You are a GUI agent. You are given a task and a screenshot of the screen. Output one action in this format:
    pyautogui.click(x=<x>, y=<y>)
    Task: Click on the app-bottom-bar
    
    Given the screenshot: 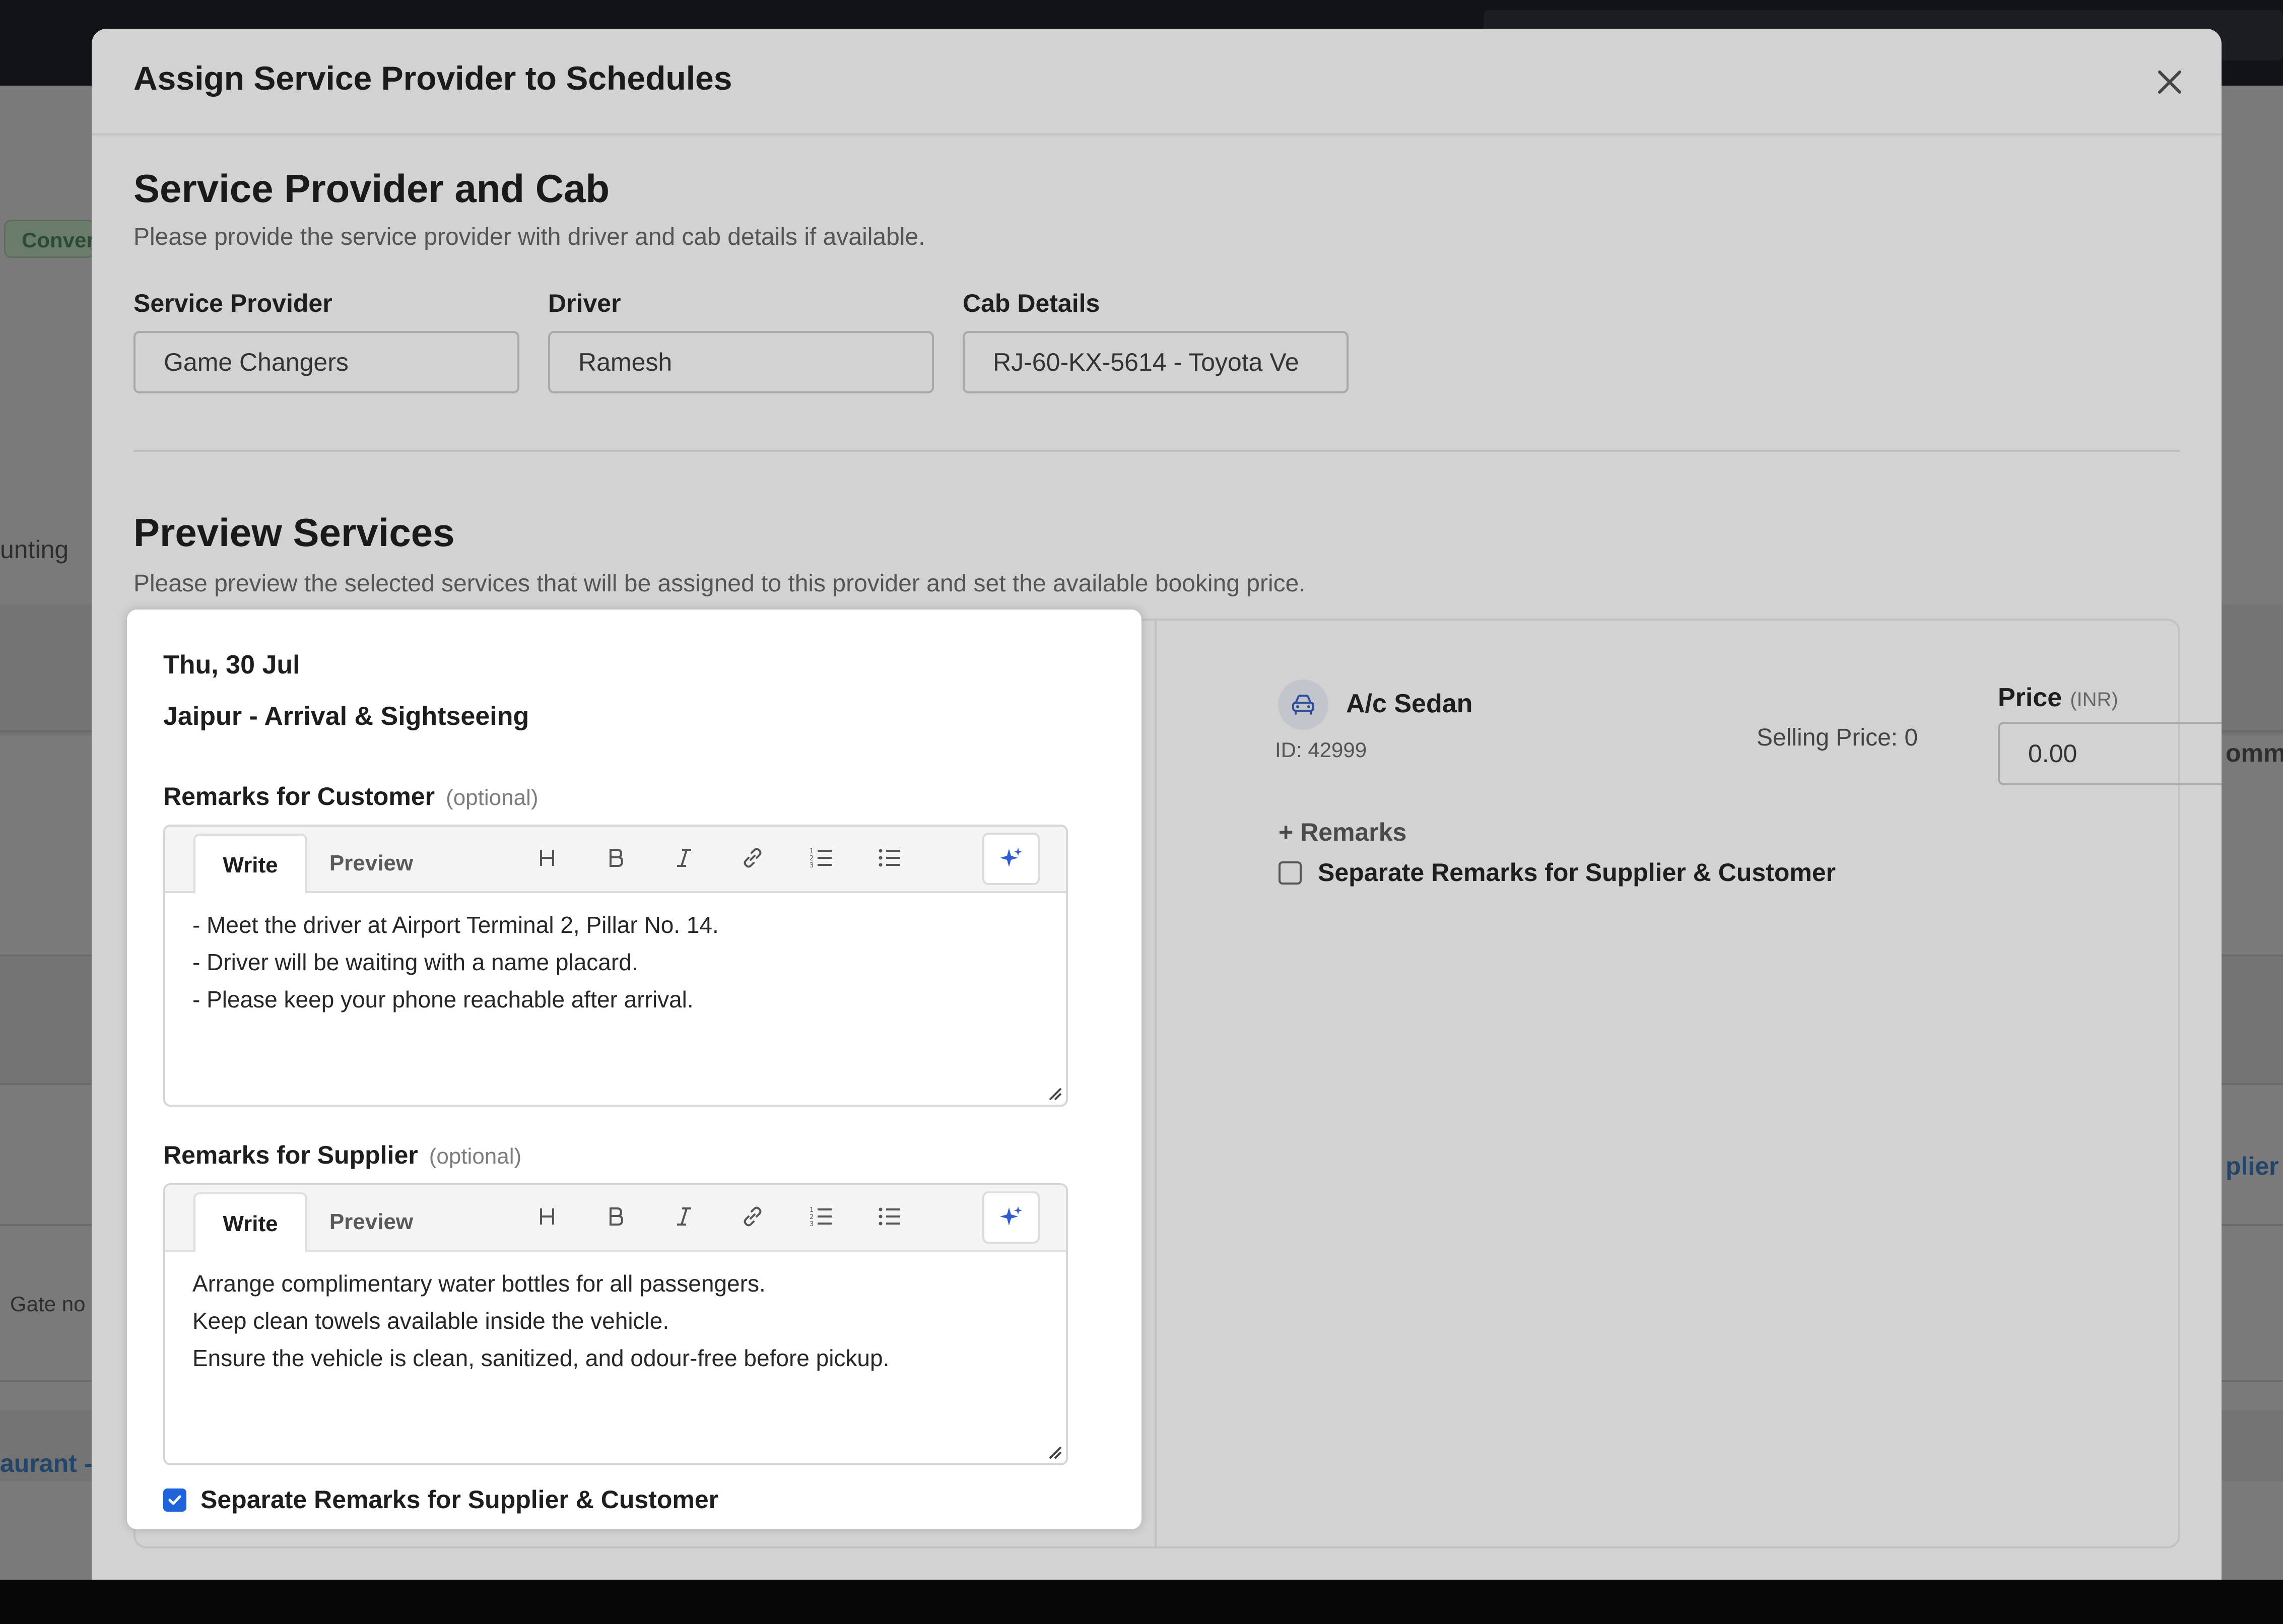 What is the action you would take?
    pyautogui.click(x=1141, y=1602)
    